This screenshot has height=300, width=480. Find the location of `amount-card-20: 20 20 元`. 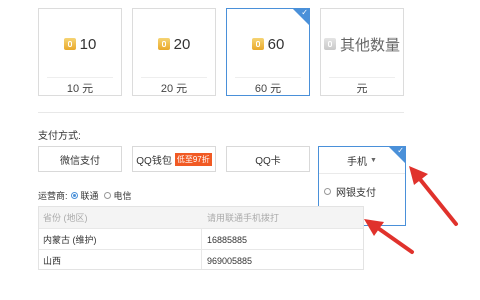

amount-card-20: 20 20 元 is located at coordinates (174, 52).